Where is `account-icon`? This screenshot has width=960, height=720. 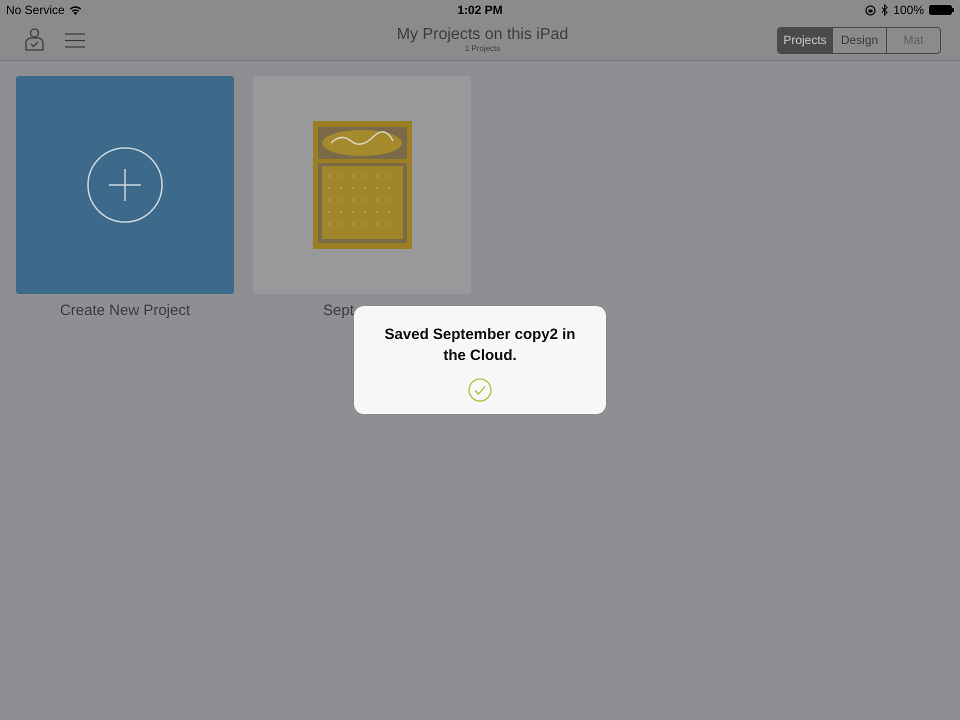
account-icon is located at coordinates (34, 40).